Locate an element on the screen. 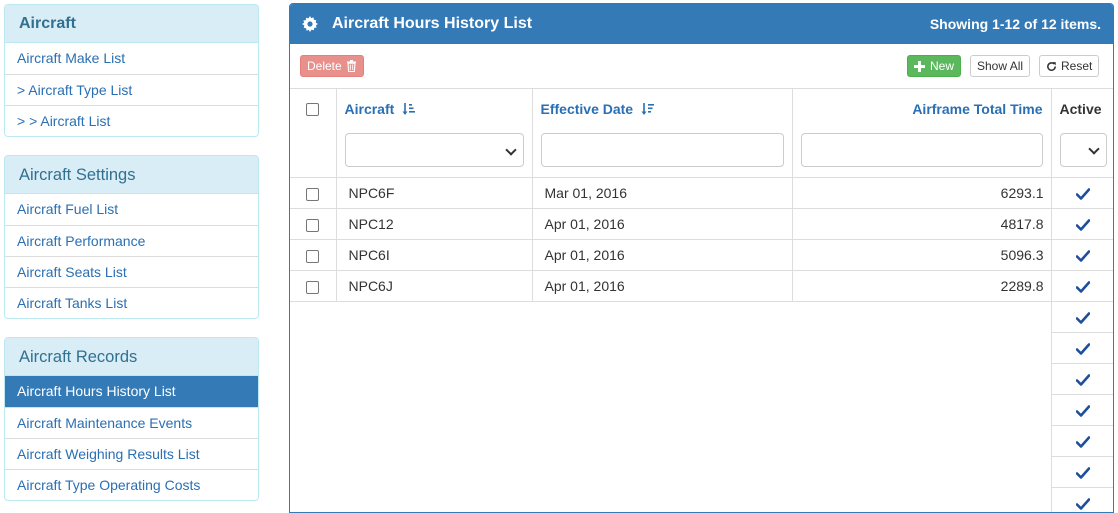  sidebar-item-aircraft-fuel-list: Aircraft Fuel List is located at coordinates (131, 209).